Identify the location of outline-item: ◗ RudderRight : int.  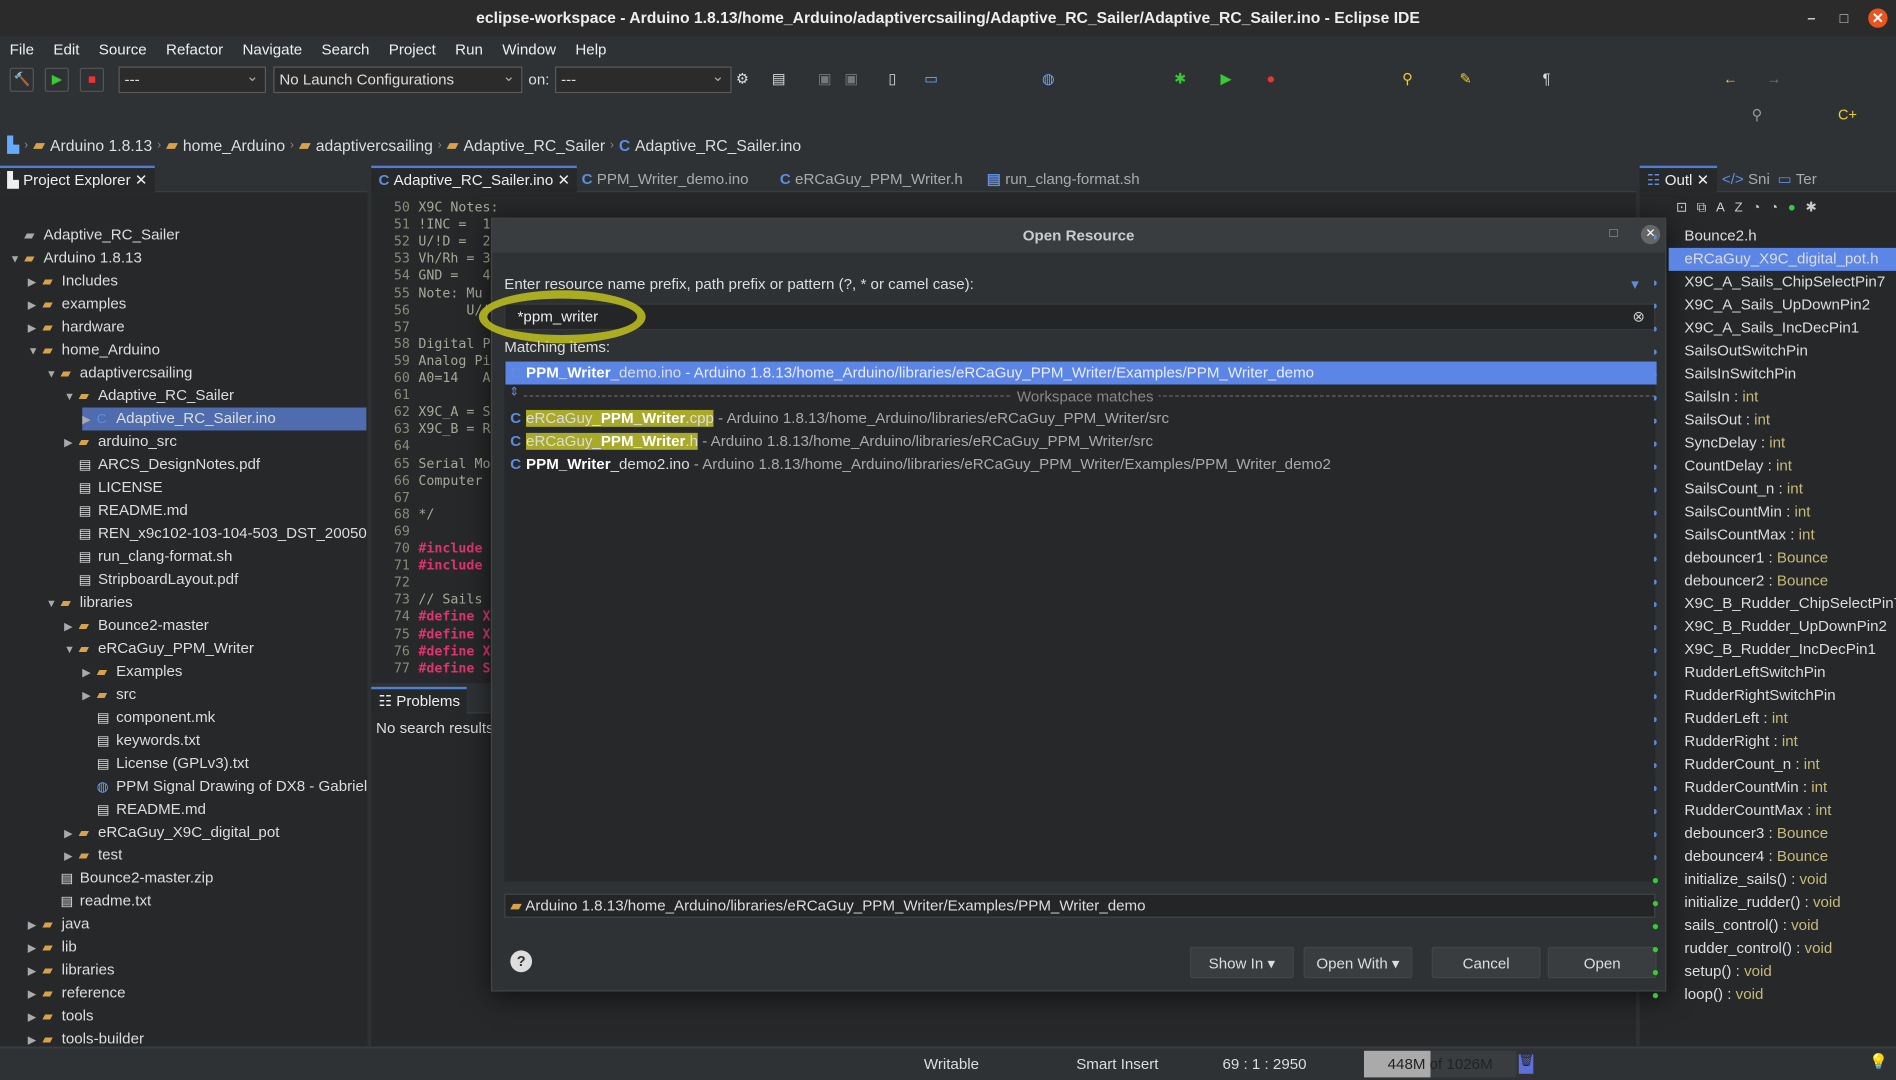
(1725, 741).